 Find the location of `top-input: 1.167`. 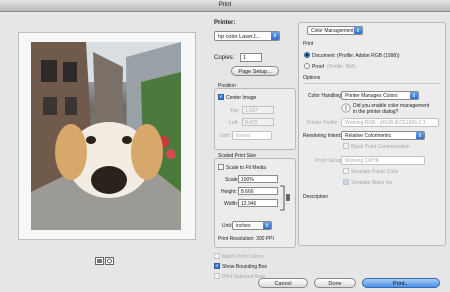

top-input: 1.167 is located at coordinates (258, 110).